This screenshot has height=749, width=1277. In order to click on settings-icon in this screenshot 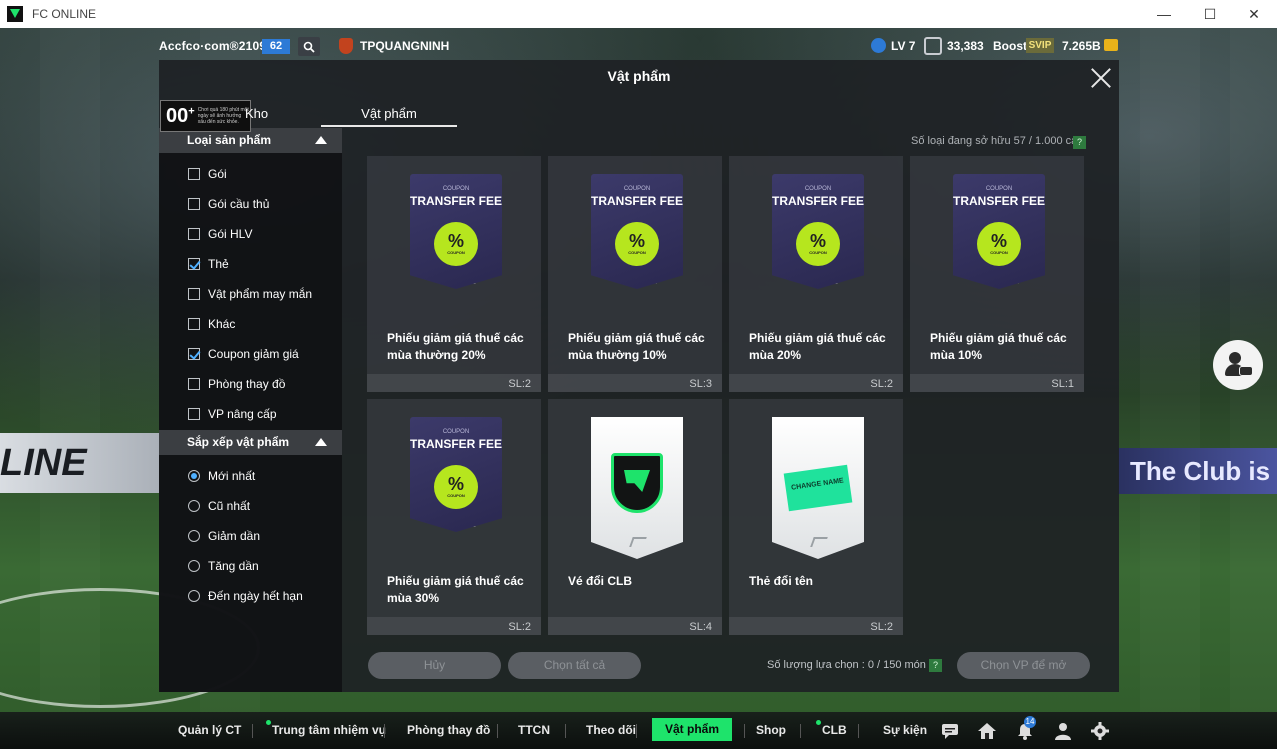, I will do `click(1100, 731)`.